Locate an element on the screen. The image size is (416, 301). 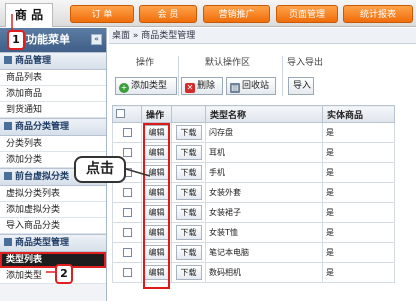
edit-column-highlight is located at coordinates (156, 206).